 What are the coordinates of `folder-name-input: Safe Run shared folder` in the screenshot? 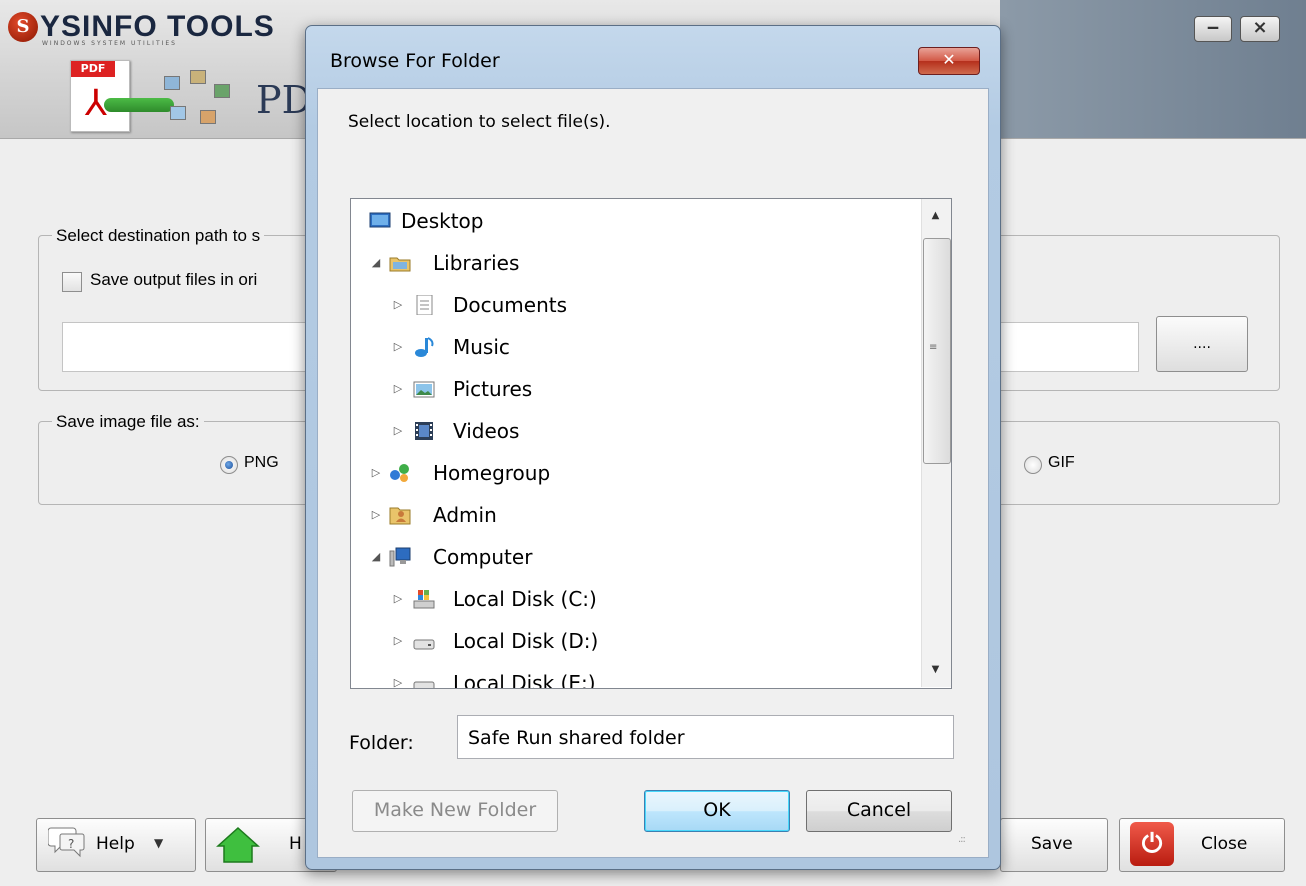 It's located at (705, 737).